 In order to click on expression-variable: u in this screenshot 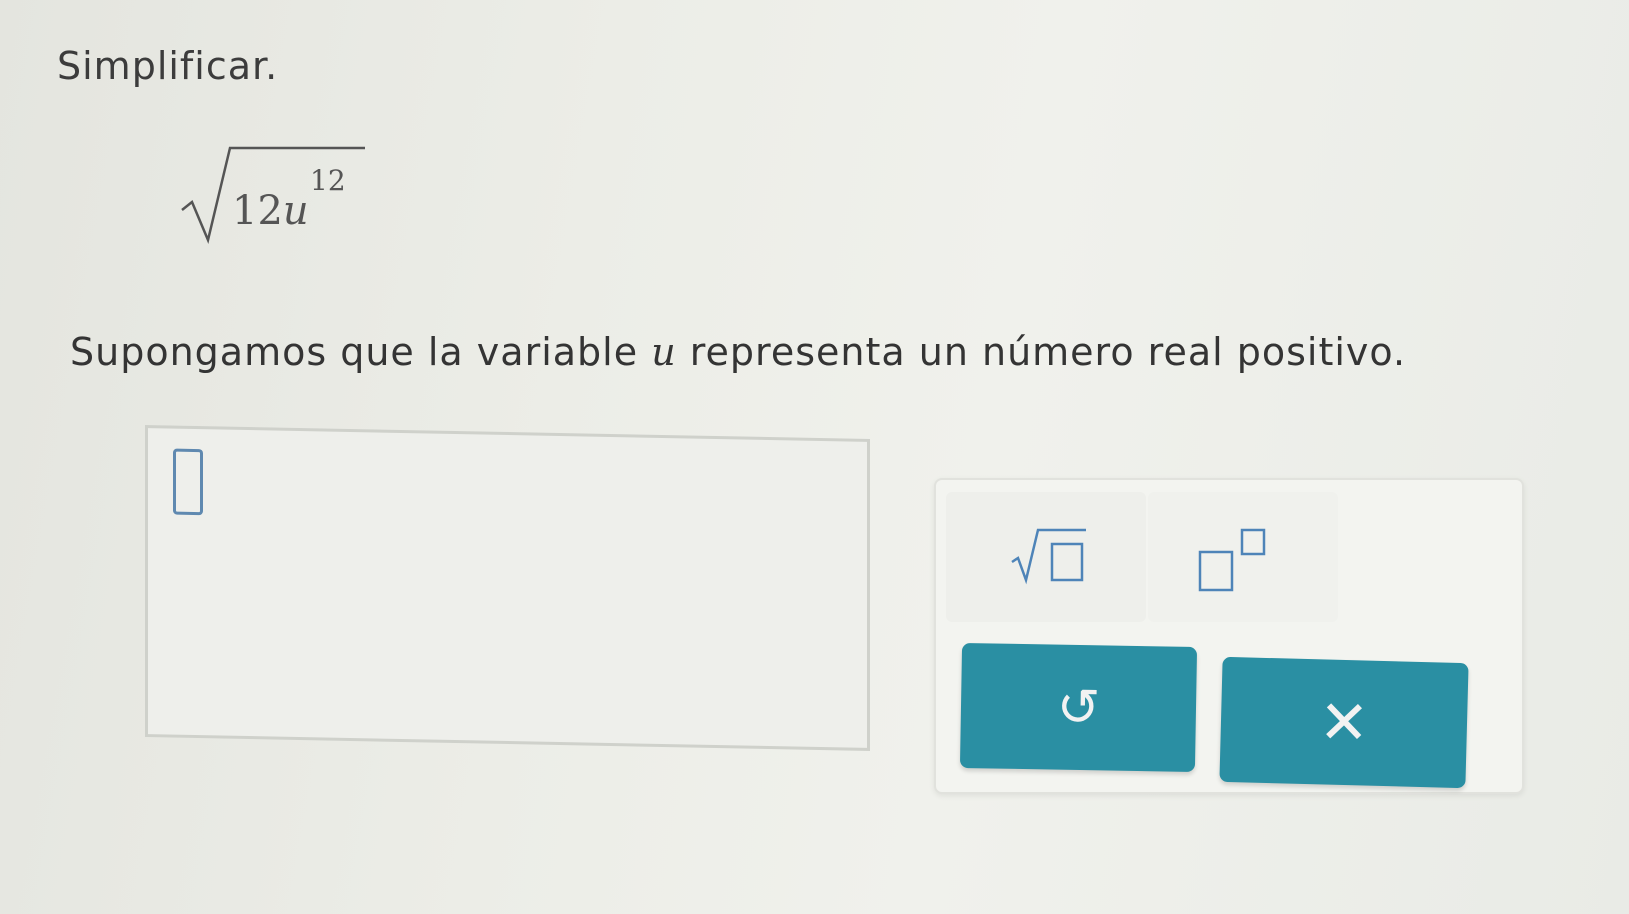, I will do `click(295, 211)`.